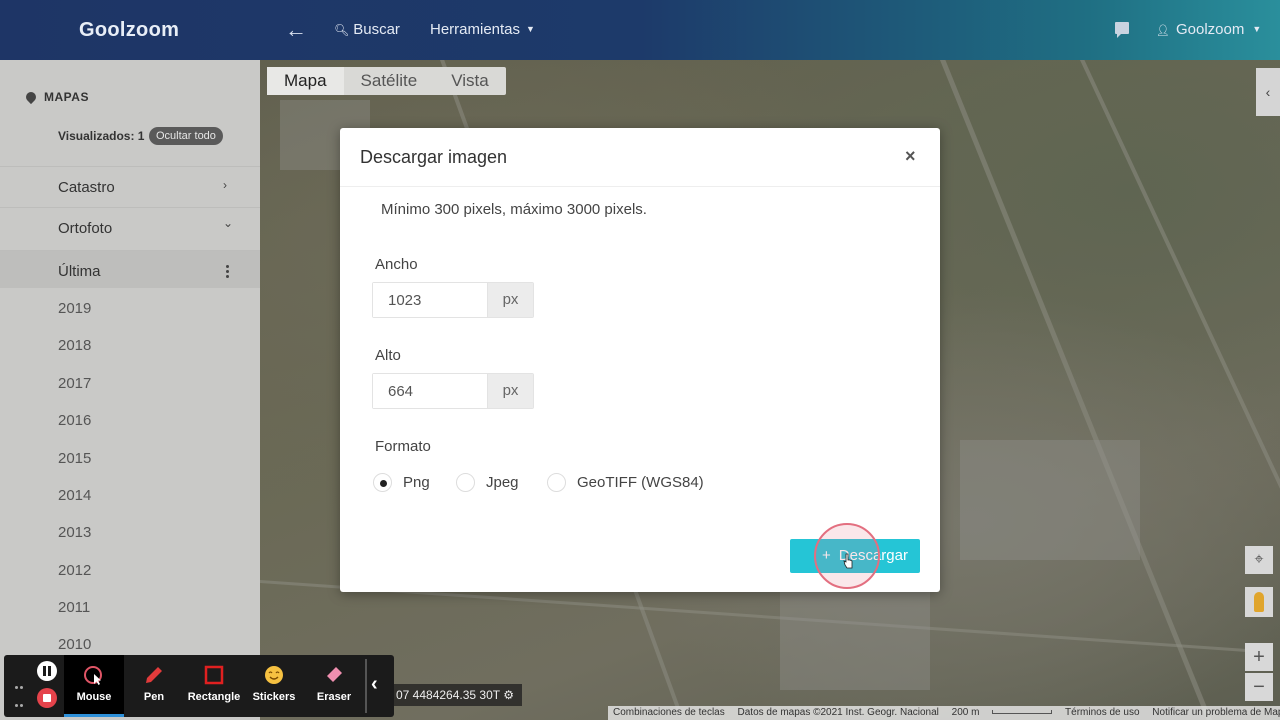 The height and width of the screenshot is (720, 1280). Describe the element at coordinates (74, 383) in the screenshot. I see `year-item-2017: 2017` at that location.